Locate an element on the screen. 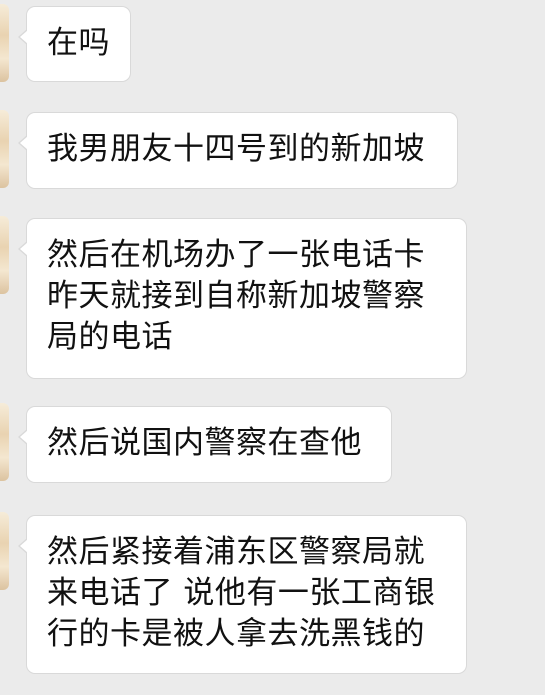  message-bubble: 我男朋友十四号到的新加坡 is located at coordinates (238, 150).